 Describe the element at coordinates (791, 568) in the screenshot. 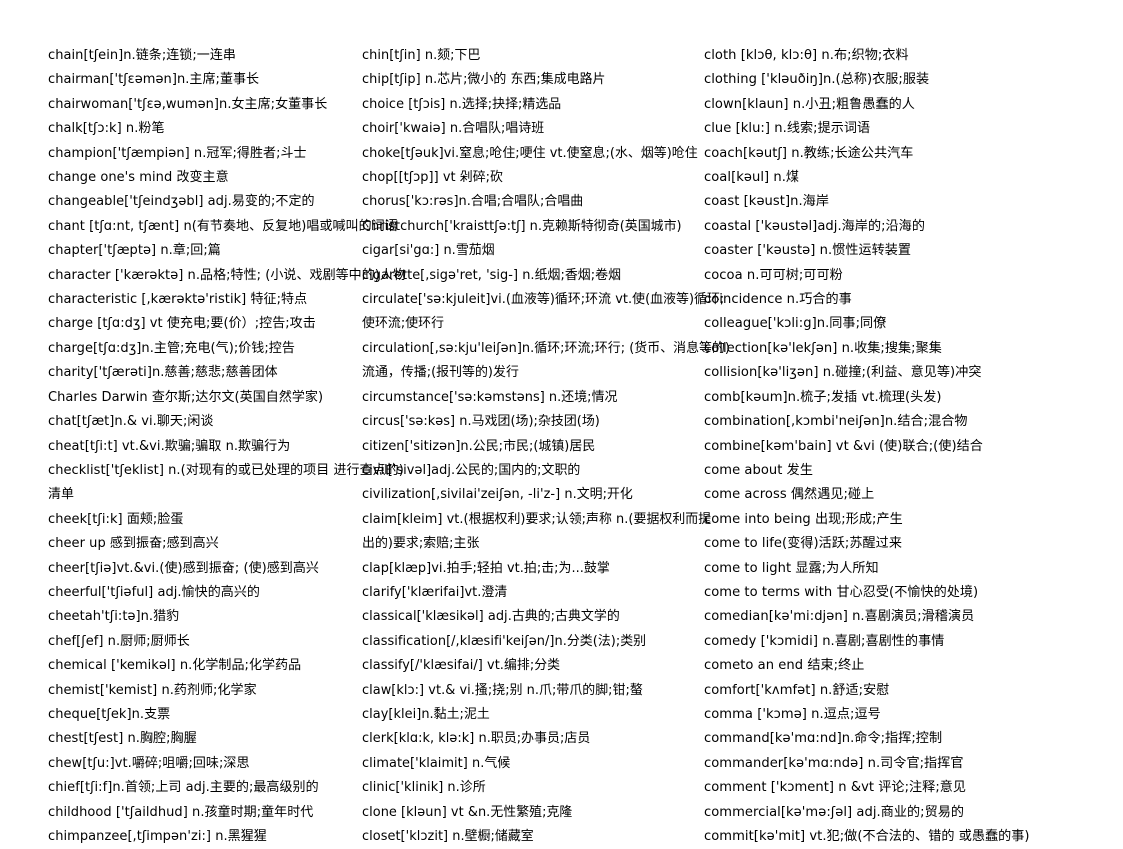

I see `vocabulary-entry: come to light 显露;为人所知` at that location.